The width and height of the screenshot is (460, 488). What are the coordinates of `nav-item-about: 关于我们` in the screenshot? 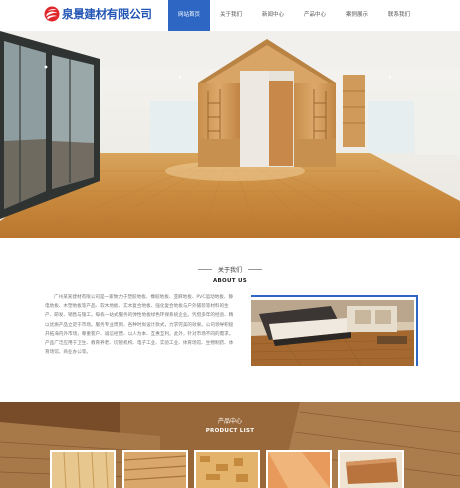 It's located at (231, 15).